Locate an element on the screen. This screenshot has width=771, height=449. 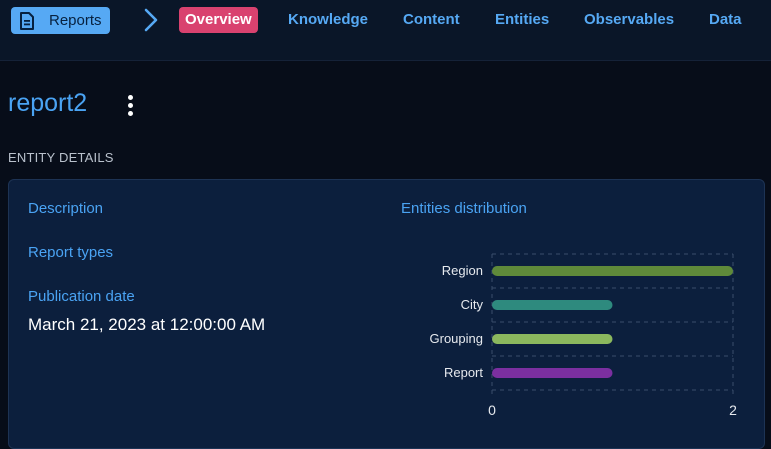
report-document-icon is located at coordinates (27, 20).